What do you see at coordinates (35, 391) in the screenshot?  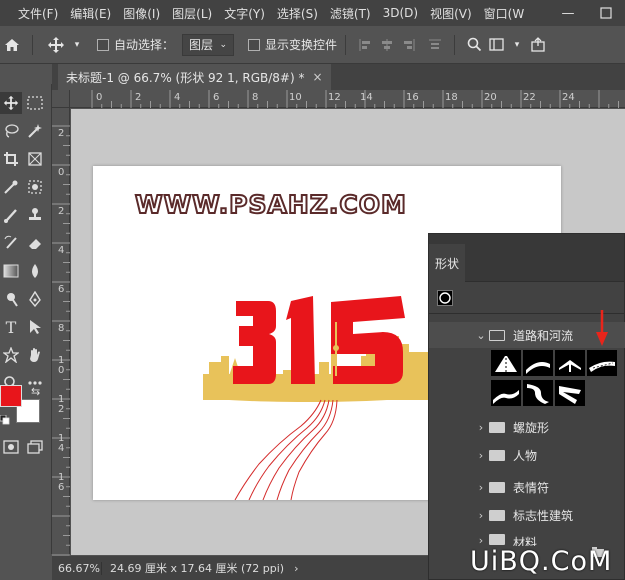 I see `swap-colors-icon: ⇆` at bounding box center [35, 391].